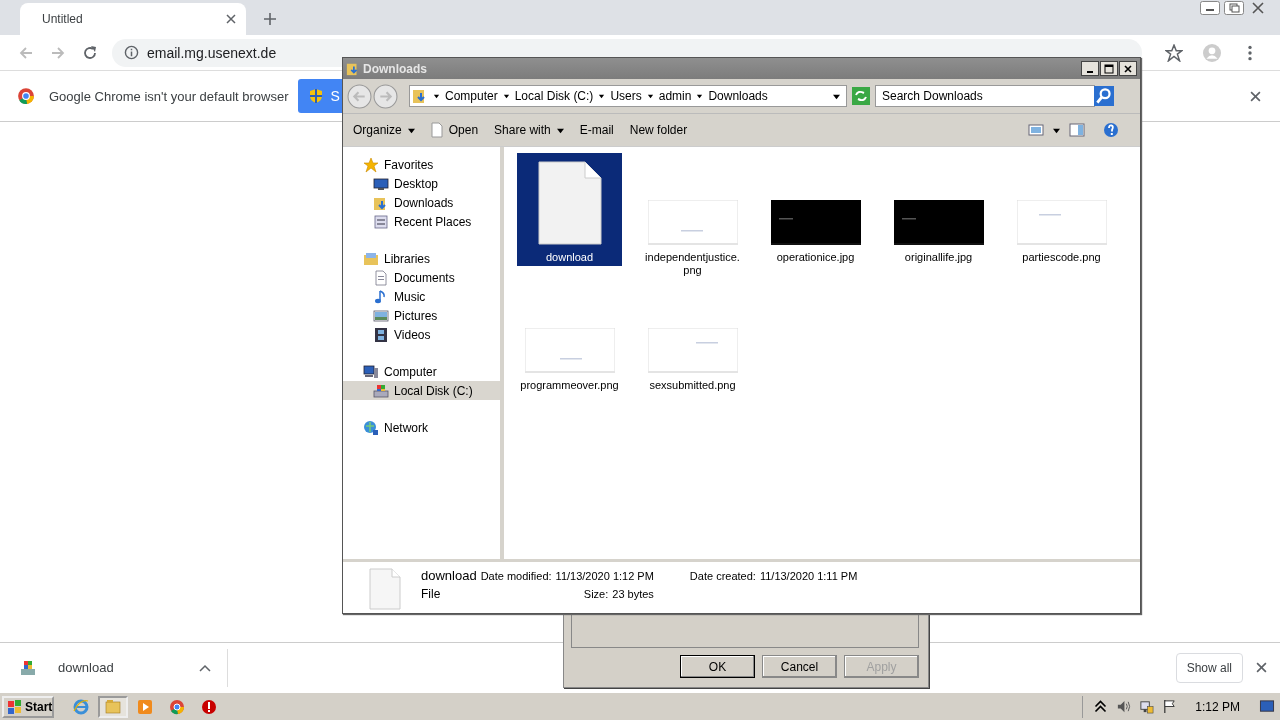 This screenshot has height=720, width=1280. I want to click on nav-item: Desktop, so click(421, 183).